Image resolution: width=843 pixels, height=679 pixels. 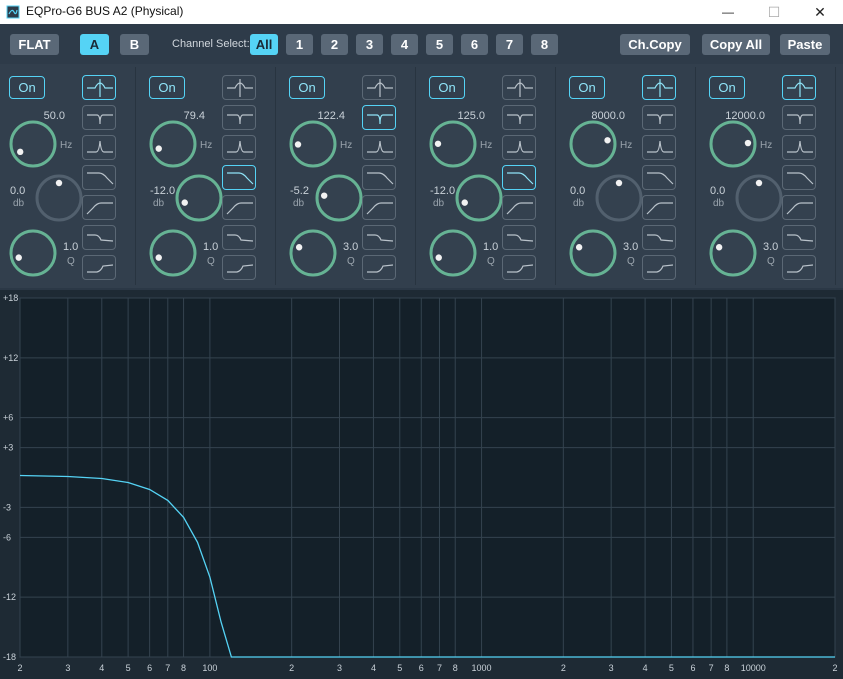 What do you see at coordinates (659, 87) in the screenshot?
I see `band-5-filter-bell-button` at bounding box center [659, 87].